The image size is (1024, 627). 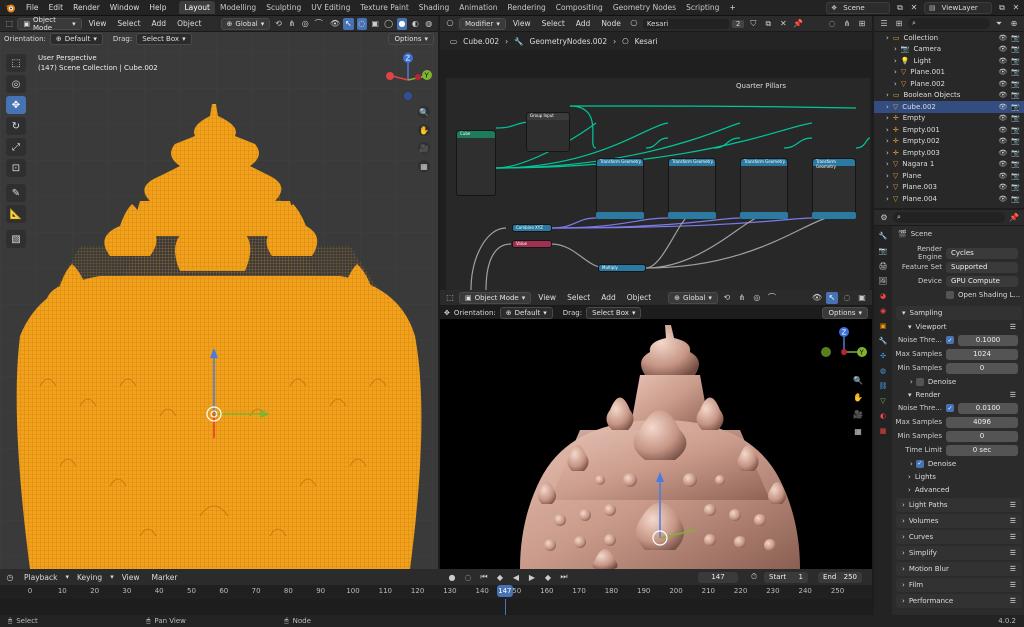 What do you see at coordinates (548, 132) in the screenshot?
I see `group-input-node: Group Input` at bounding box center [548, 132].